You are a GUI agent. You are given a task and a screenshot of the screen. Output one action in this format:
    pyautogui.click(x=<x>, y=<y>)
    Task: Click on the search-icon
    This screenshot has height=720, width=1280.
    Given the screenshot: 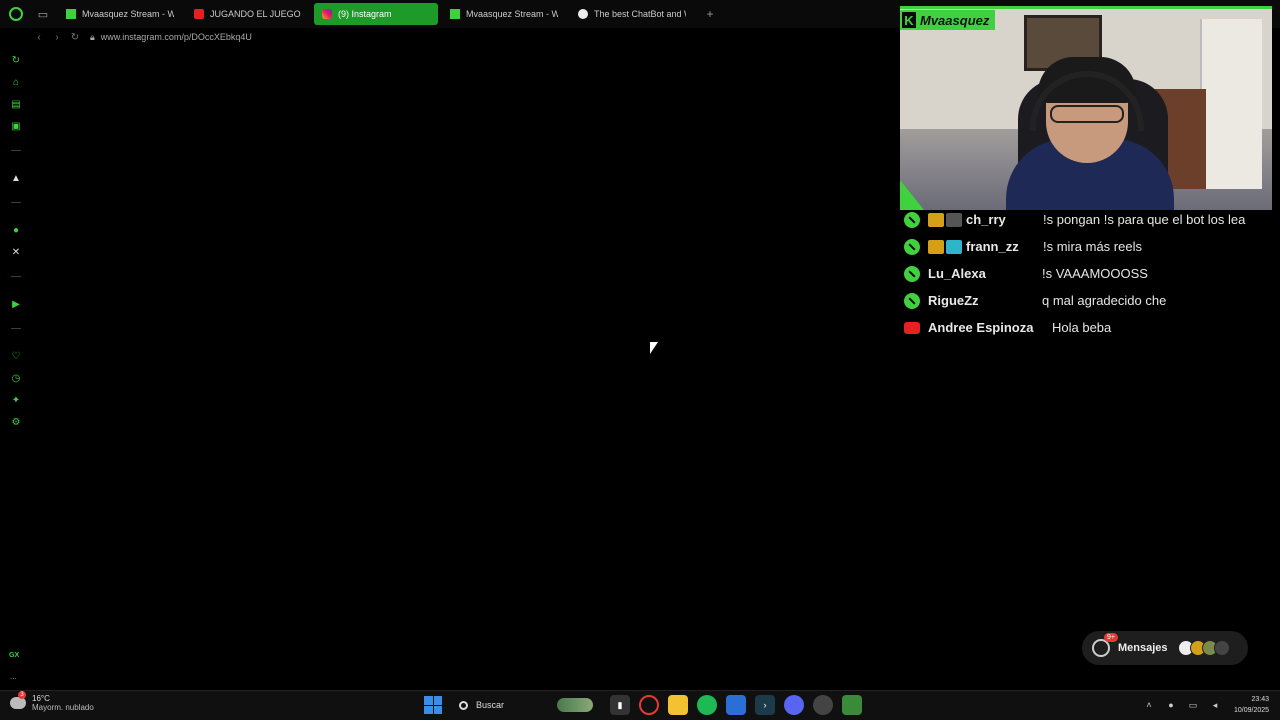 What is the action you would take?
    pyautogui.click(x=463, y=705)
    